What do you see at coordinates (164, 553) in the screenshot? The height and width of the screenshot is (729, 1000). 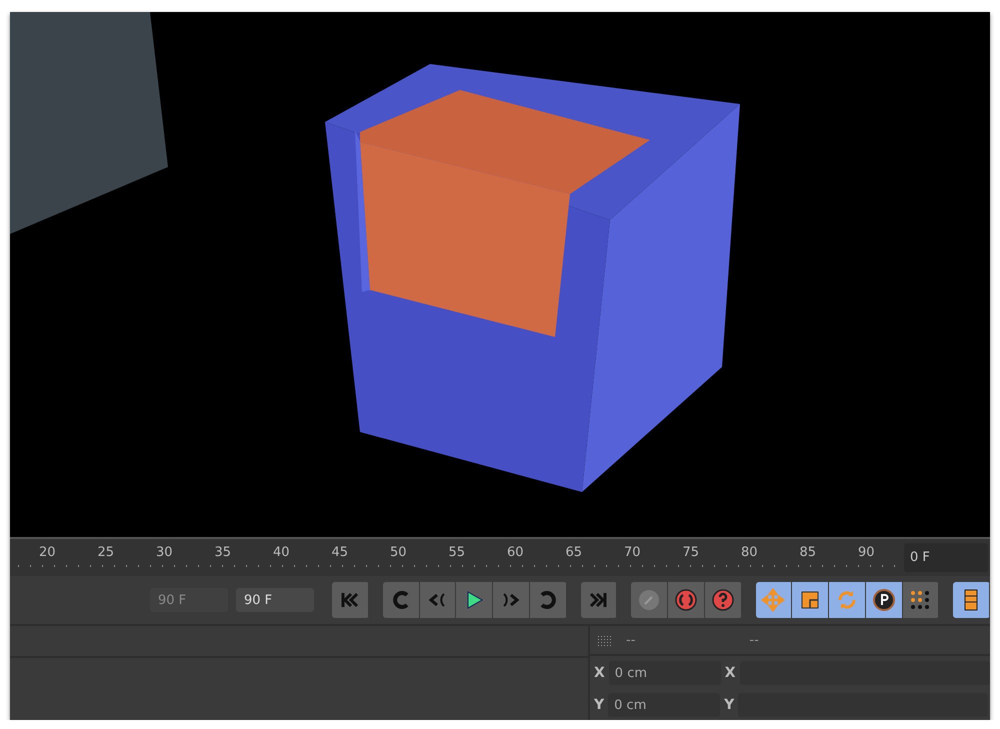 I see `frame-number: 30` at bounding box center [164, 553].